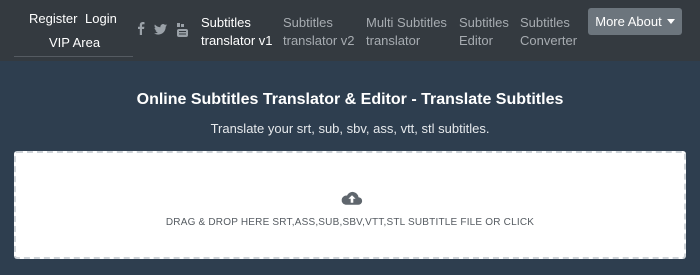  Describe the element at coordinates (549, 40) in the screenshot. I see `nav-line2: Converter` at that location.